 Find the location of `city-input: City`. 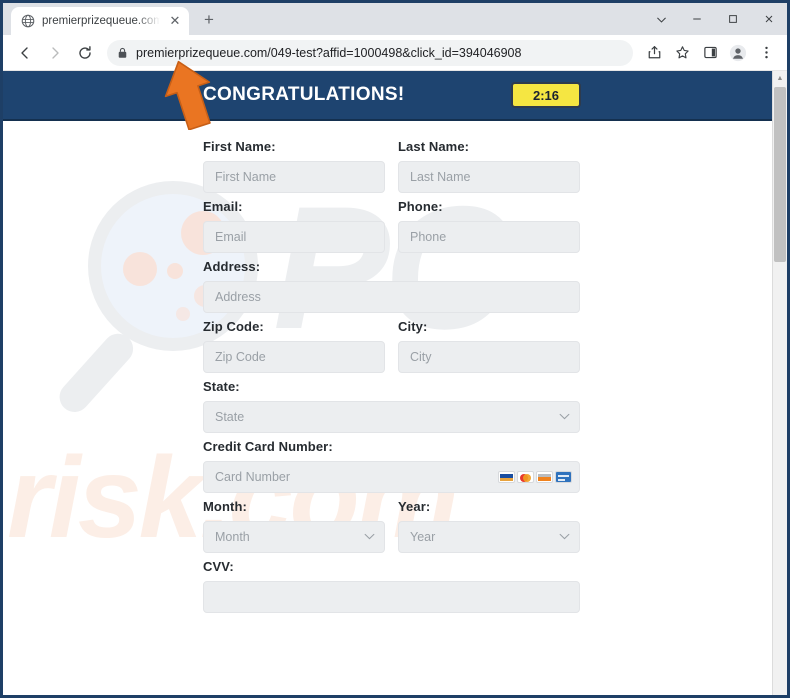

city-input: City is located at coordinates (489, 357).